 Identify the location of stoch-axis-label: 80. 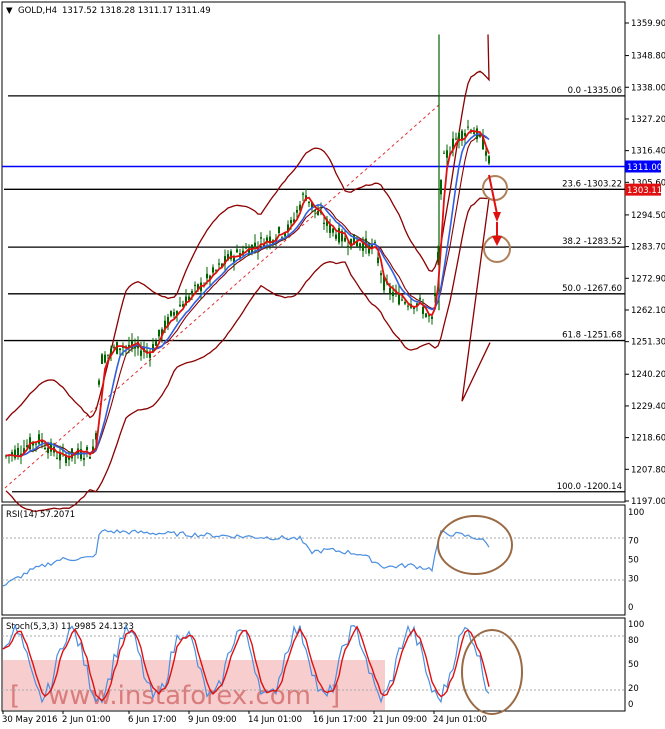
(633, 641).